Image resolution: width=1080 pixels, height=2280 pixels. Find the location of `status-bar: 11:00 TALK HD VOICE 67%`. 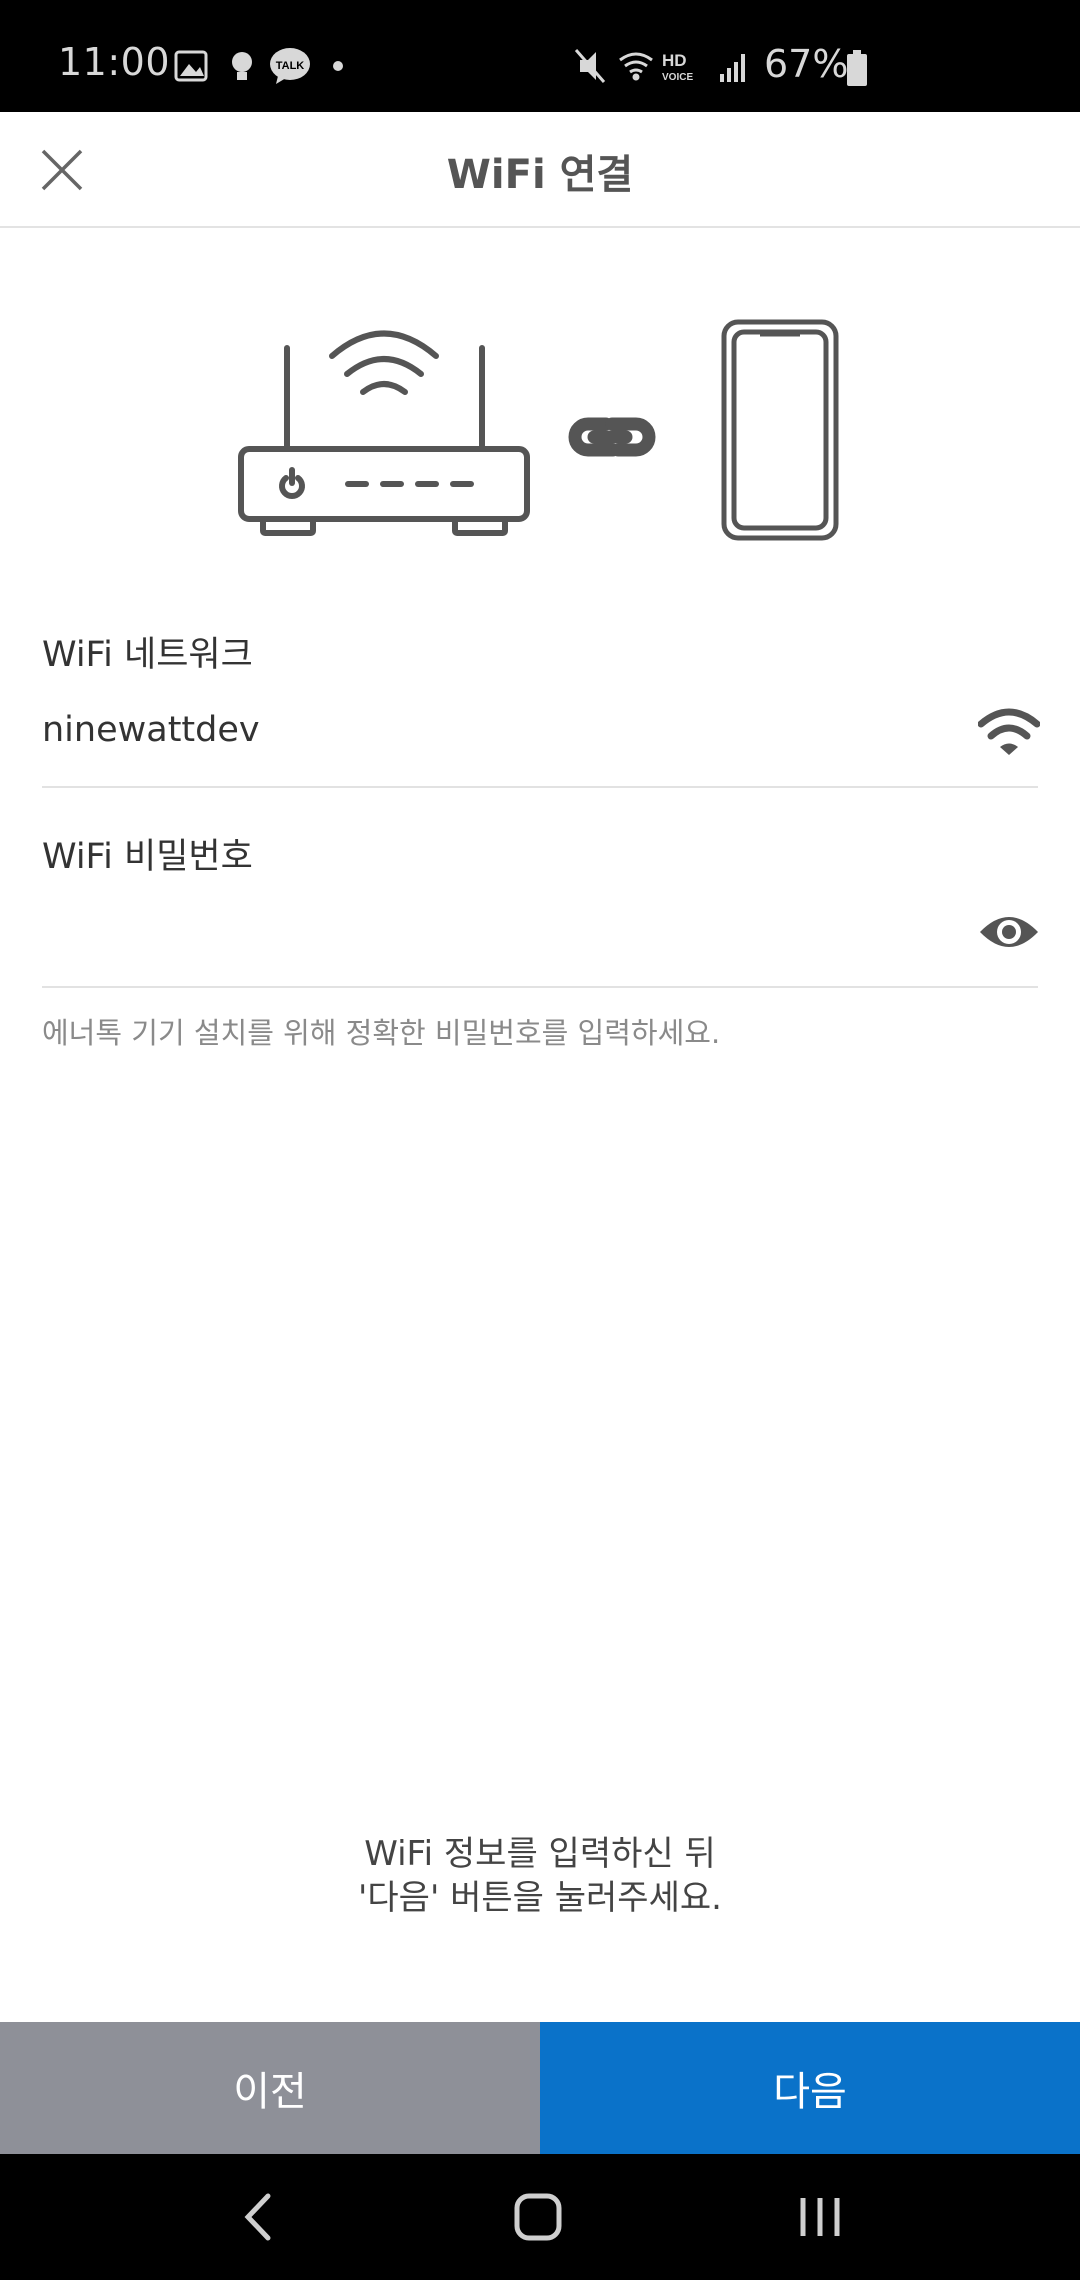

status-bar: 11:00 TALK HD VOICE 67% is located at coordinates (540, 56).